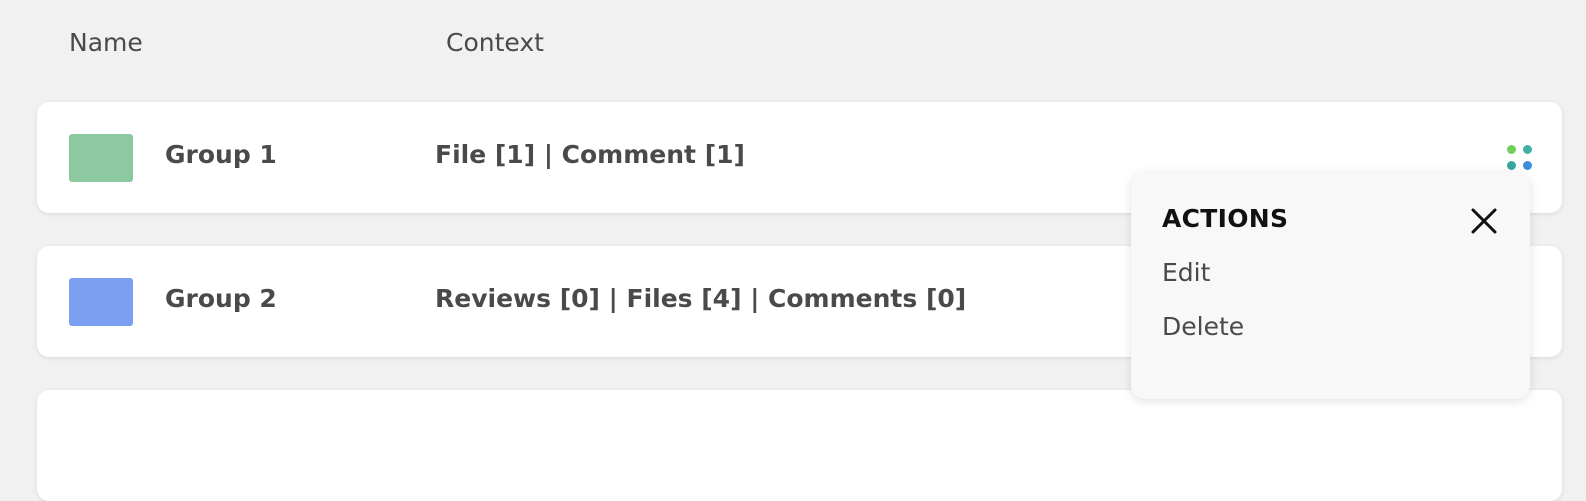  What do you see at coordinates (701, 298) in the screenshot?
I see `group-context: Reviews [0] | Files [4] | Comments [0]` at bounding box center [701, 298].